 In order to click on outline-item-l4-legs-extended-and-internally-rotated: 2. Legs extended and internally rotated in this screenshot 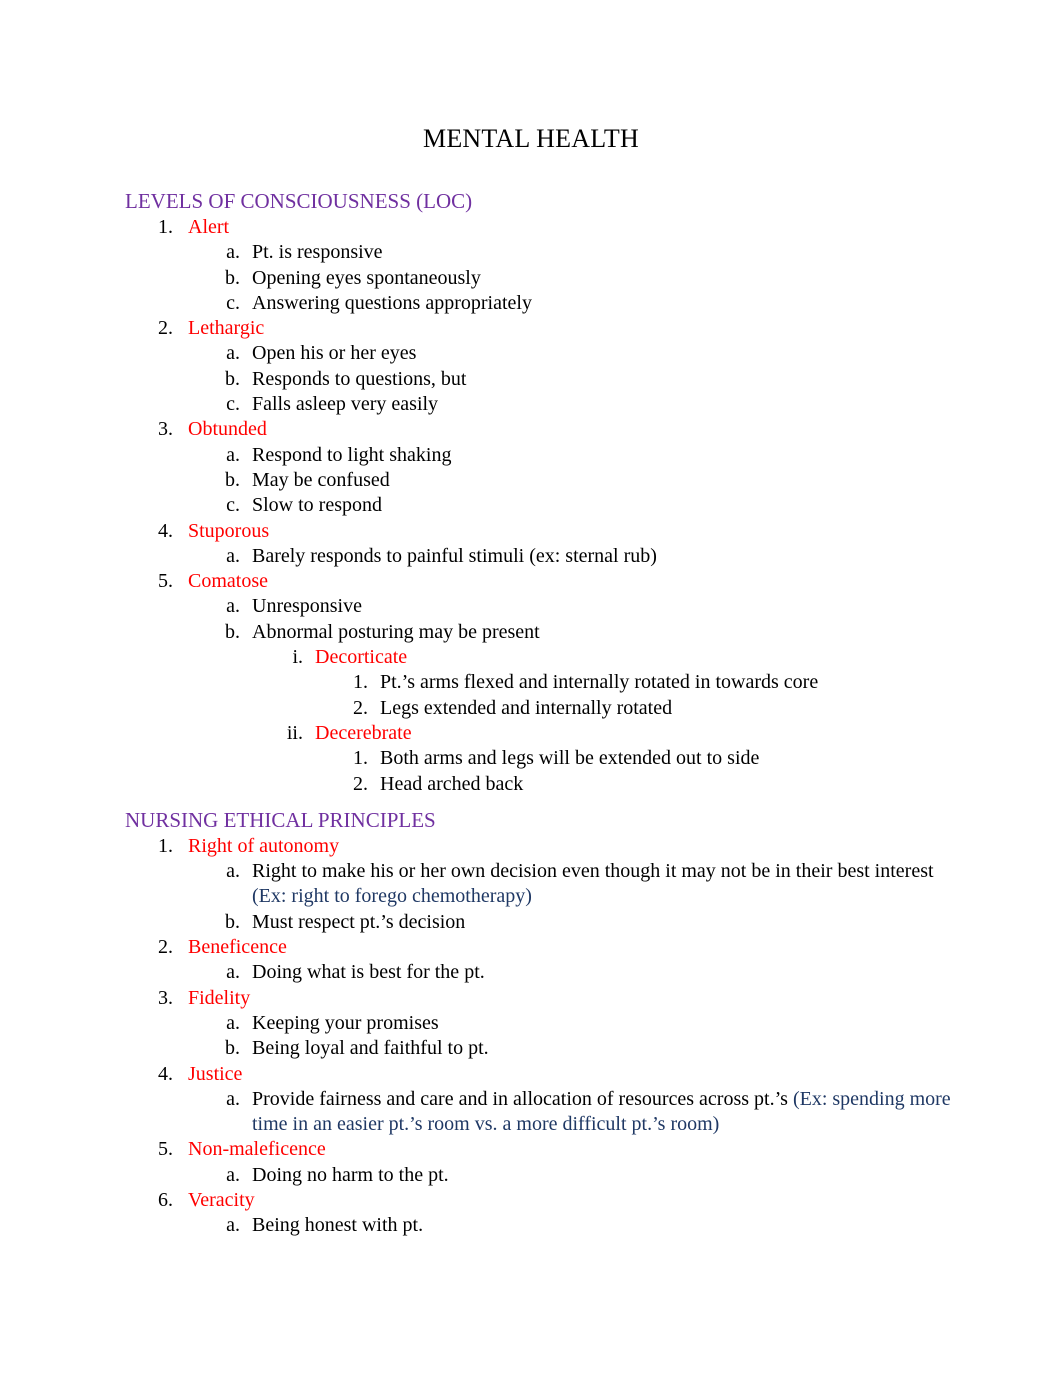, I will do `click(540, 708)`.